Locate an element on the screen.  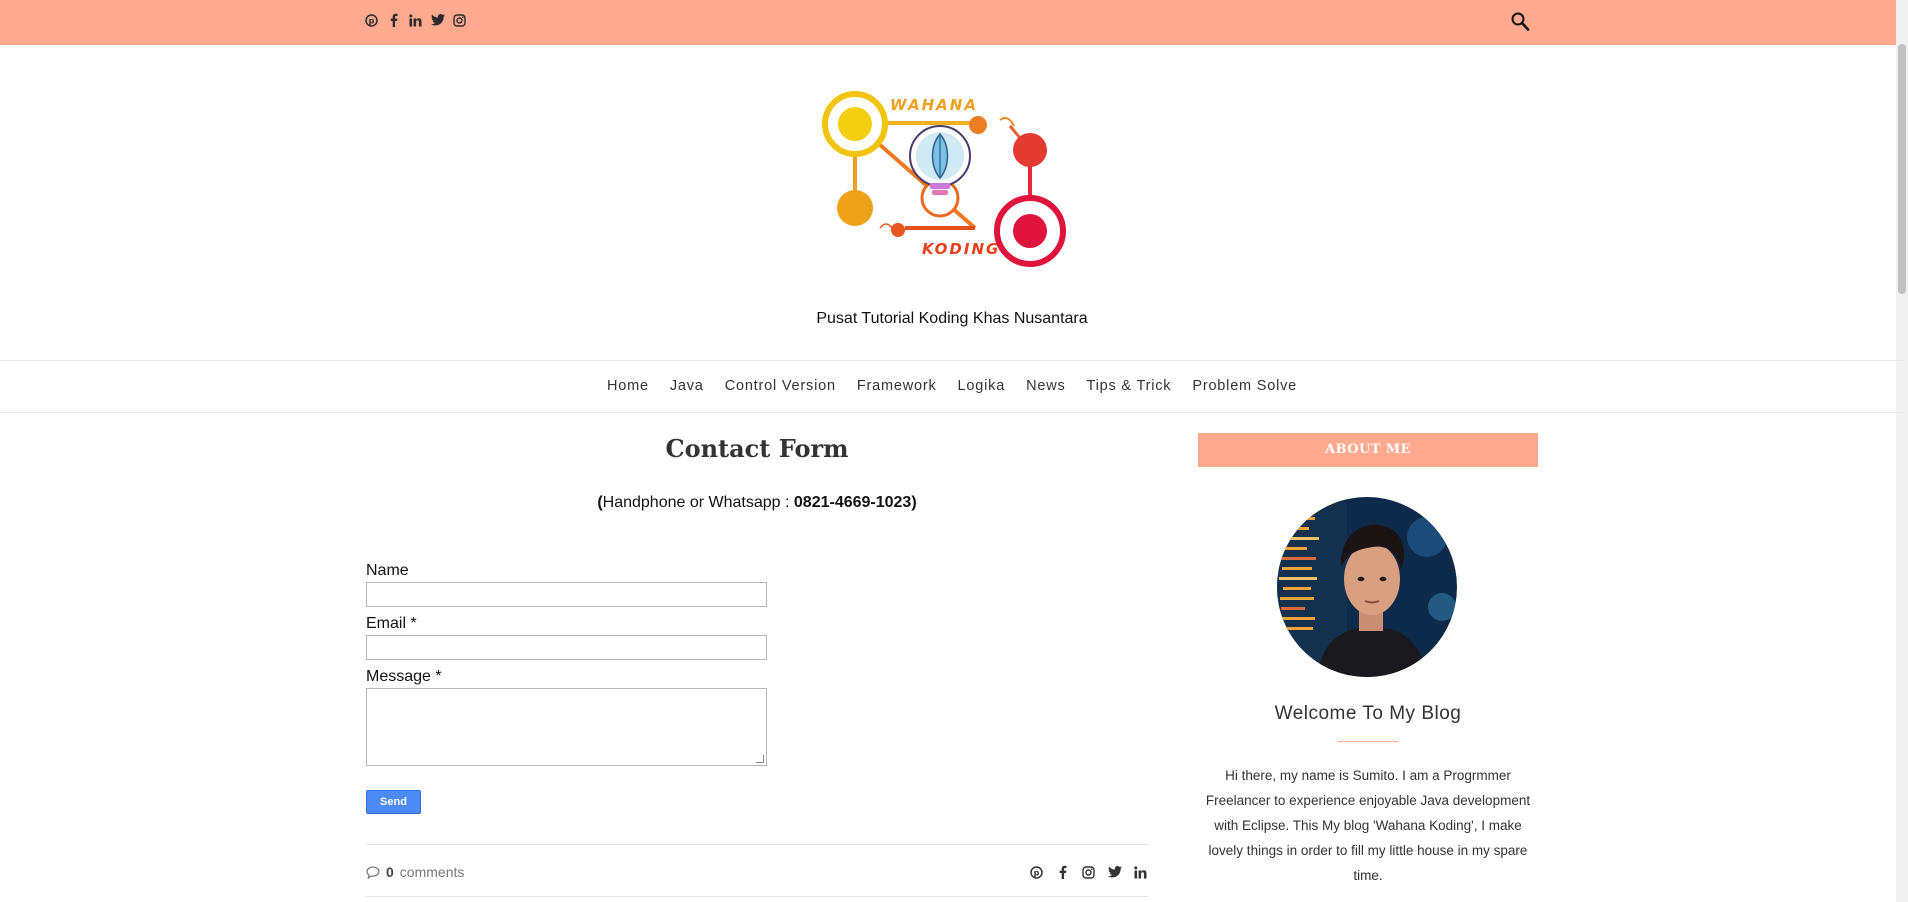
share-linkedin-icon is located at coordinates (1140, 872).